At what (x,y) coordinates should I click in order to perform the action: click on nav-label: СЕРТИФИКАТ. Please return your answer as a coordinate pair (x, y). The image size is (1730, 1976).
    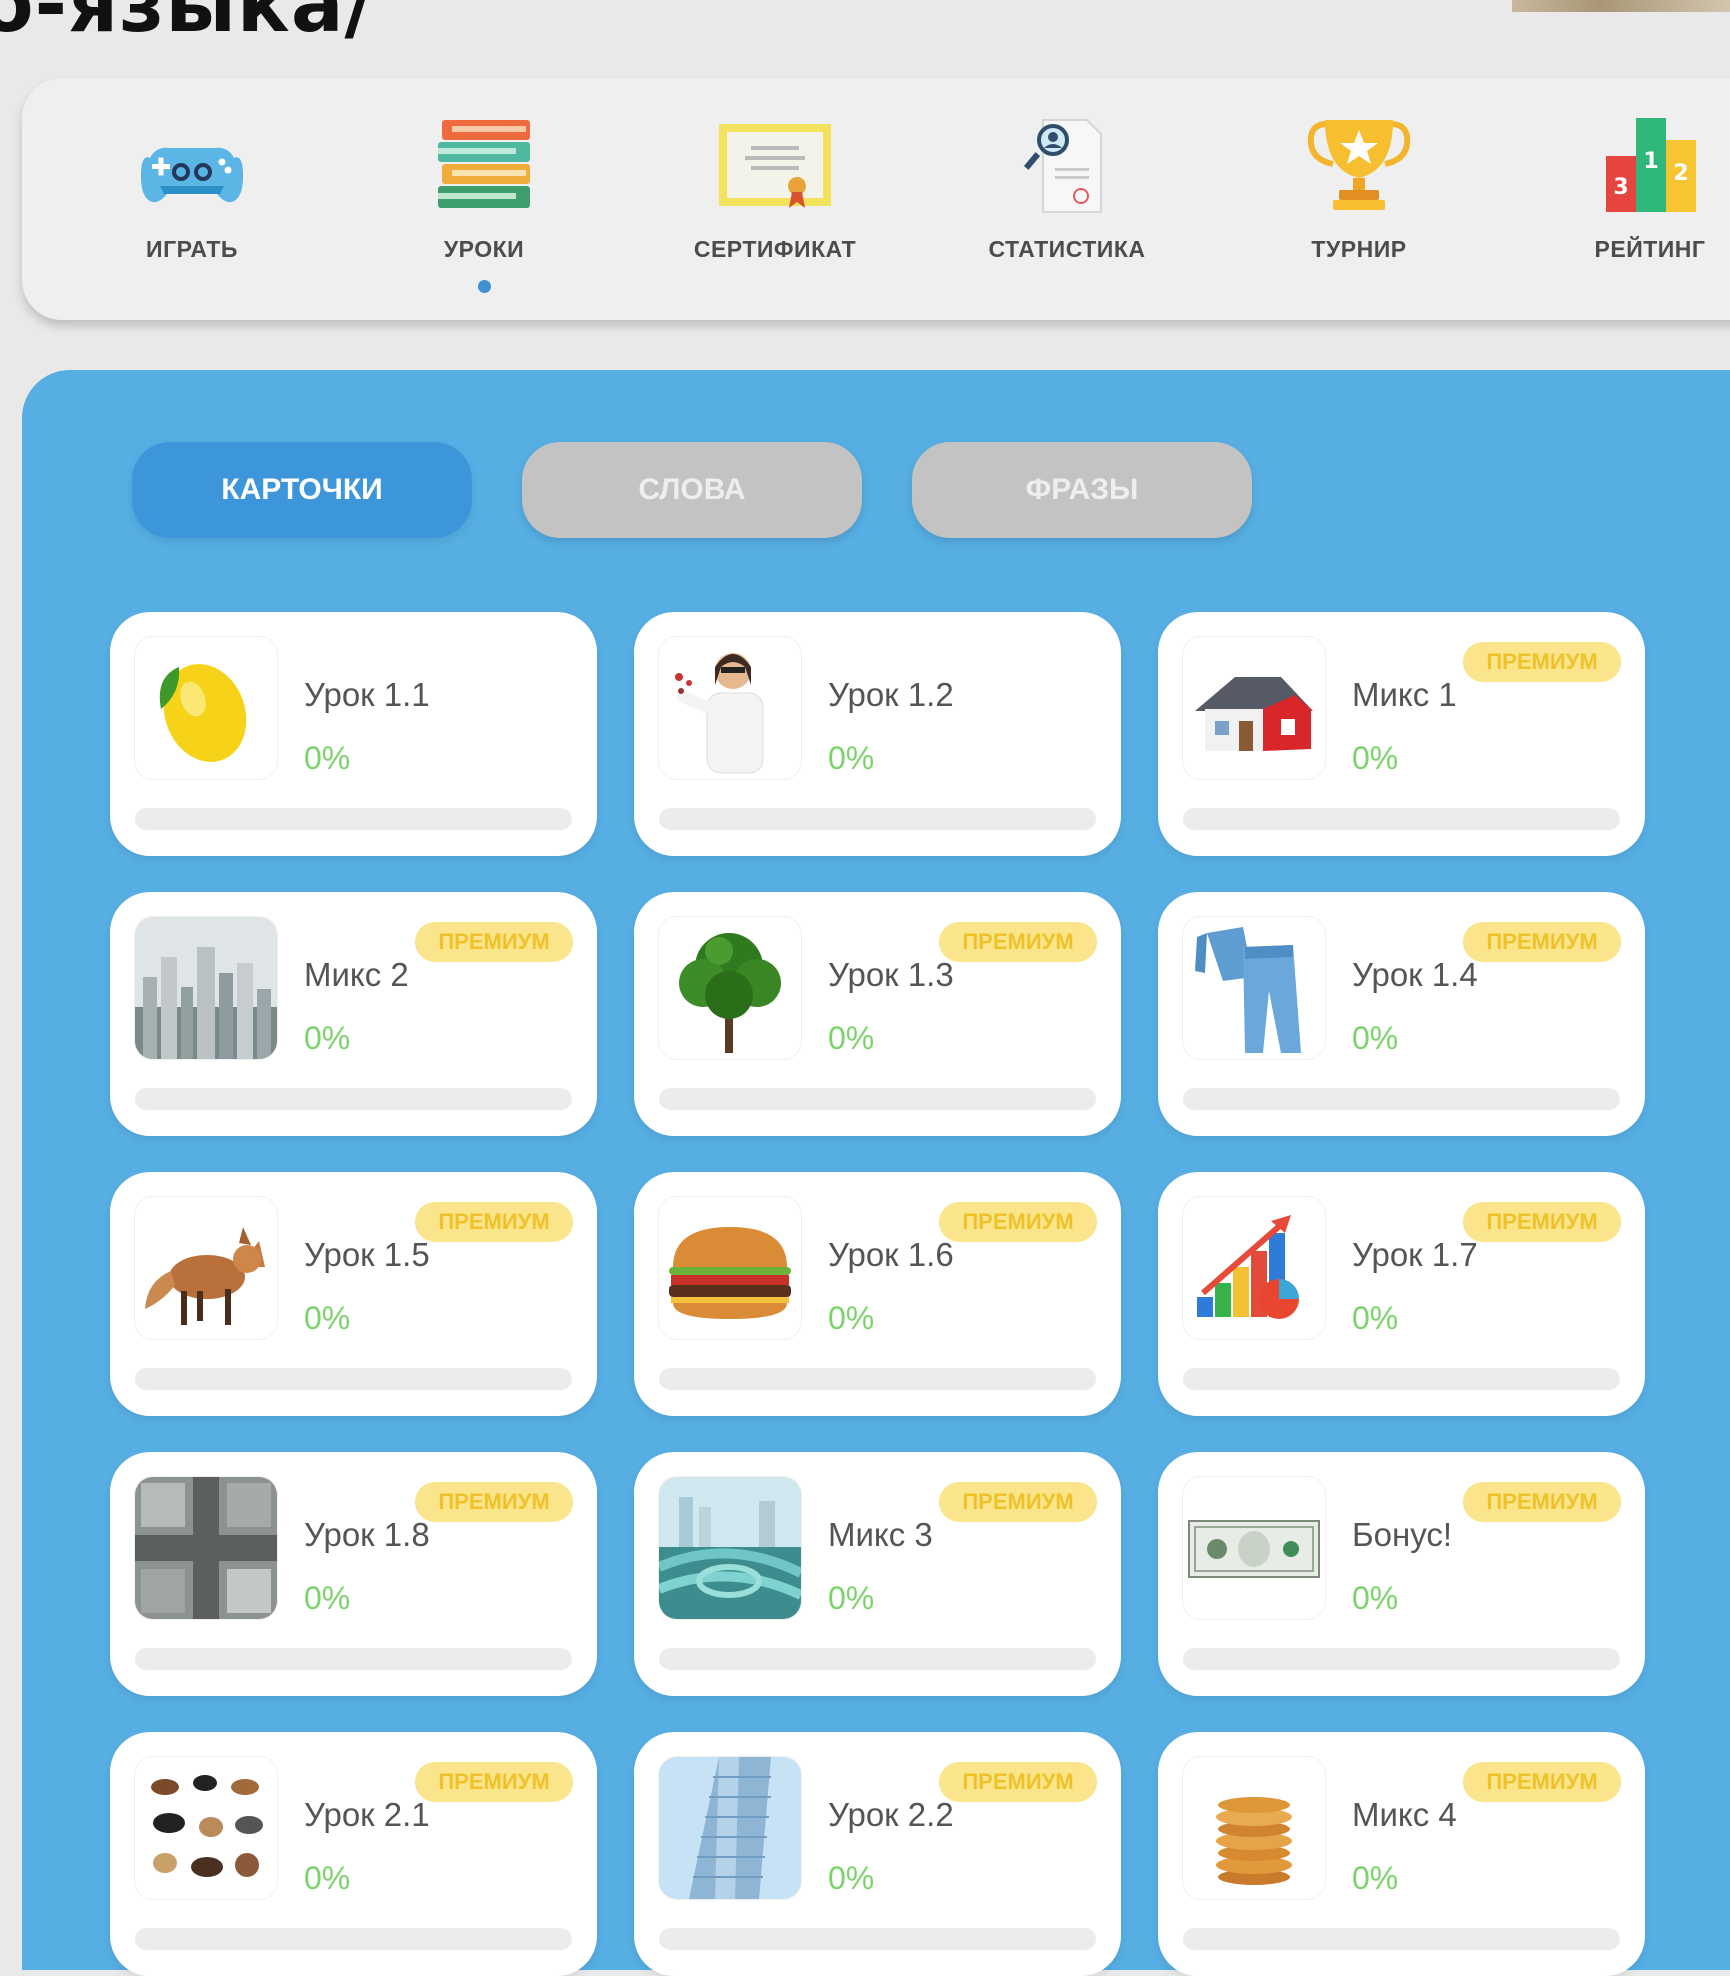
    Looking at the image, I should click on (775, 249).